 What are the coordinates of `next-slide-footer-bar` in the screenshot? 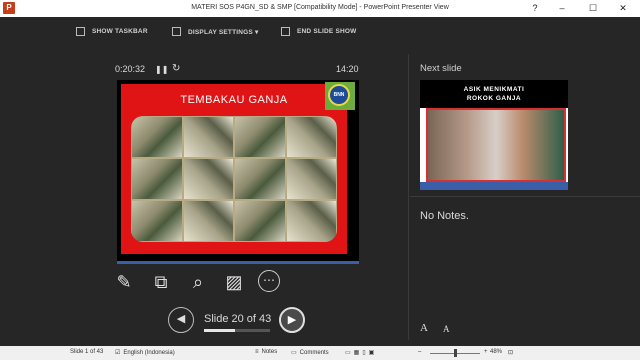 It's located at (494, 186).